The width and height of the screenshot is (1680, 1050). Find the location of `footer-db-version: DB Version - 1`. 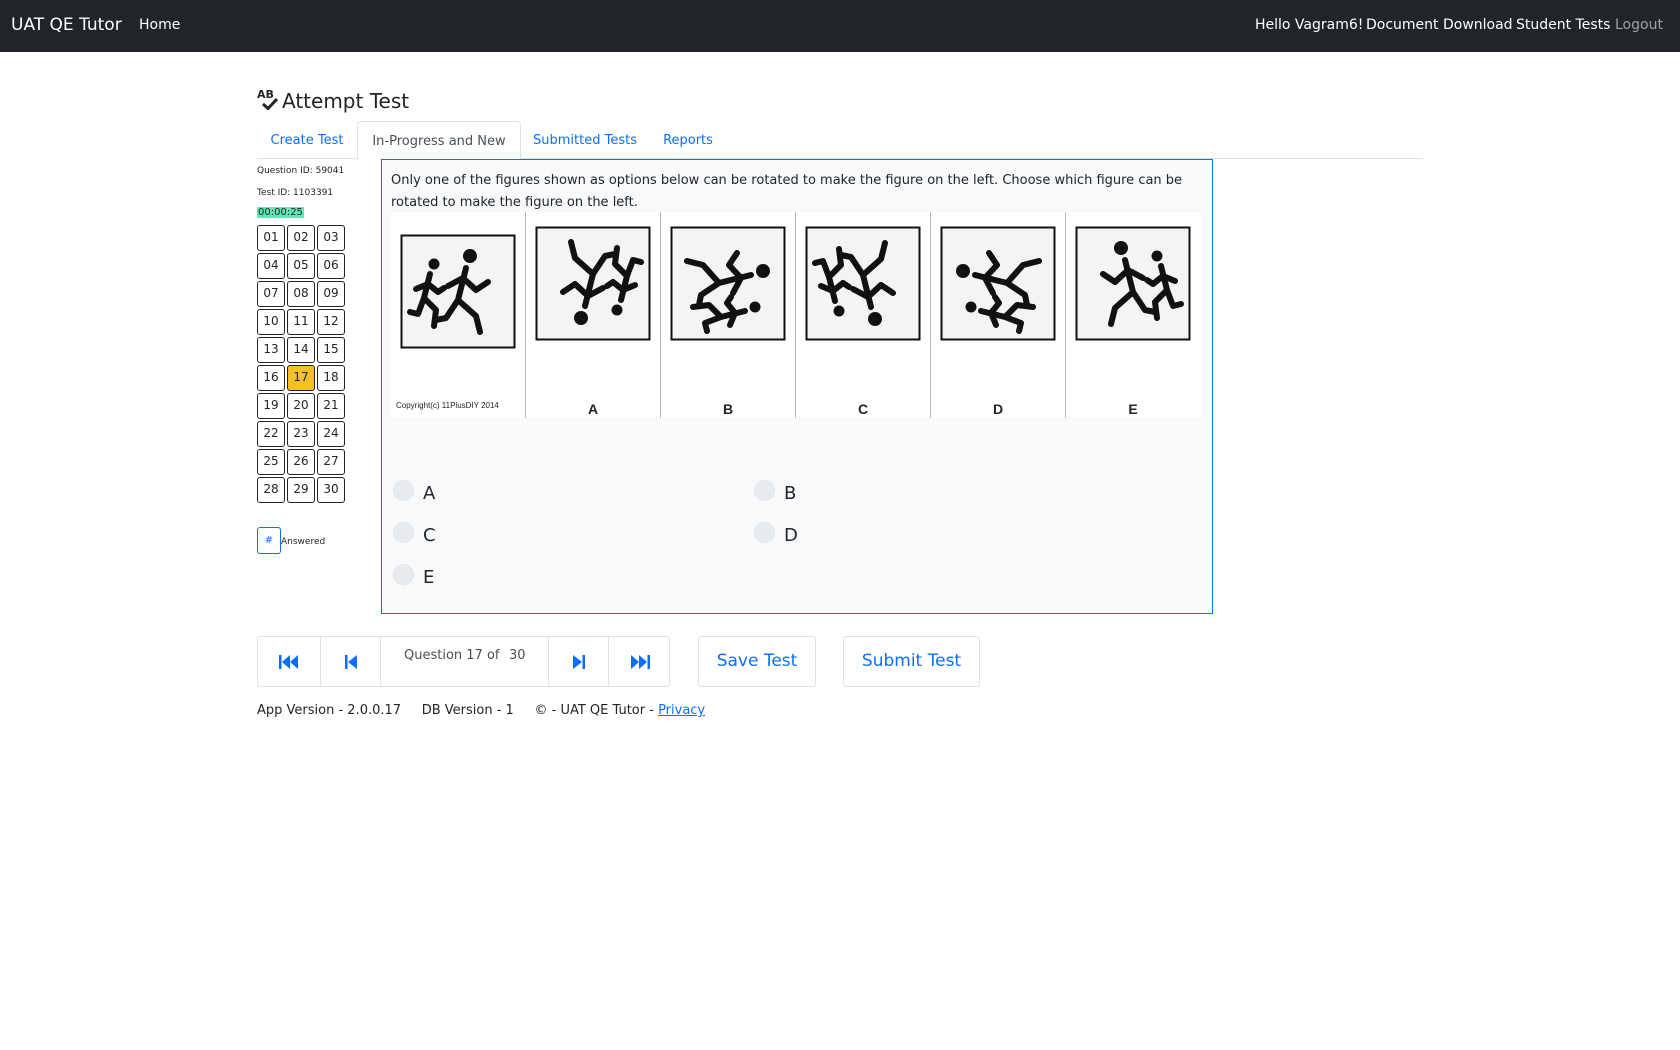

footer-db-version: DB Version - 1 is located at coordinates (467, 710).